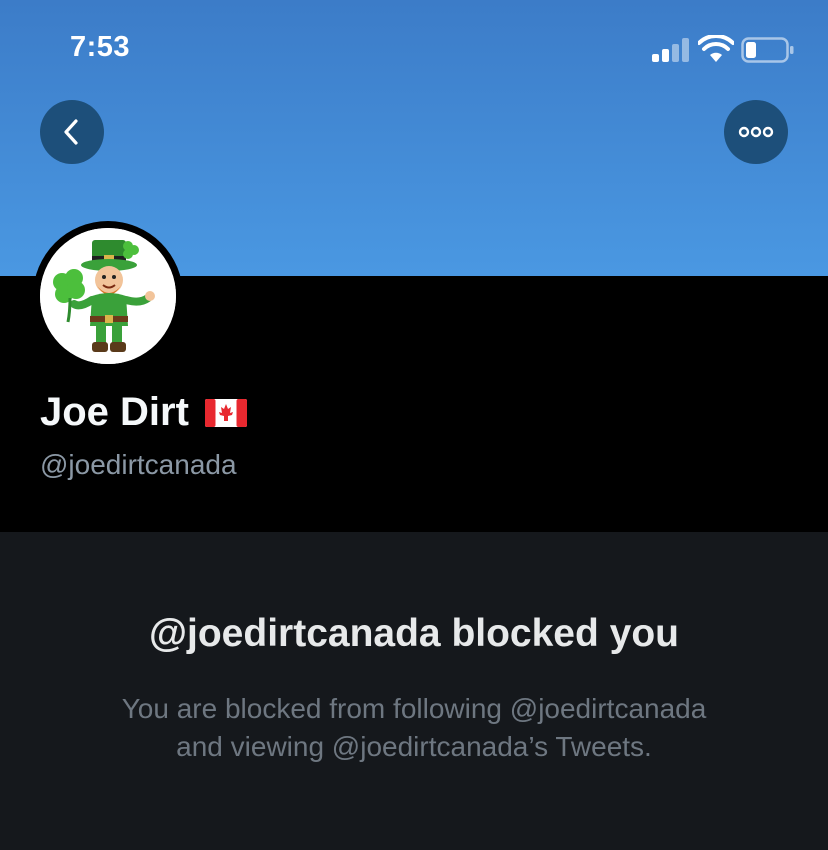  Describe the element at coordinates (414, 746) in the screenshot. I see `blocked-description-line-2: and viewing @joedirtcanada’s Tweets.` at that location.